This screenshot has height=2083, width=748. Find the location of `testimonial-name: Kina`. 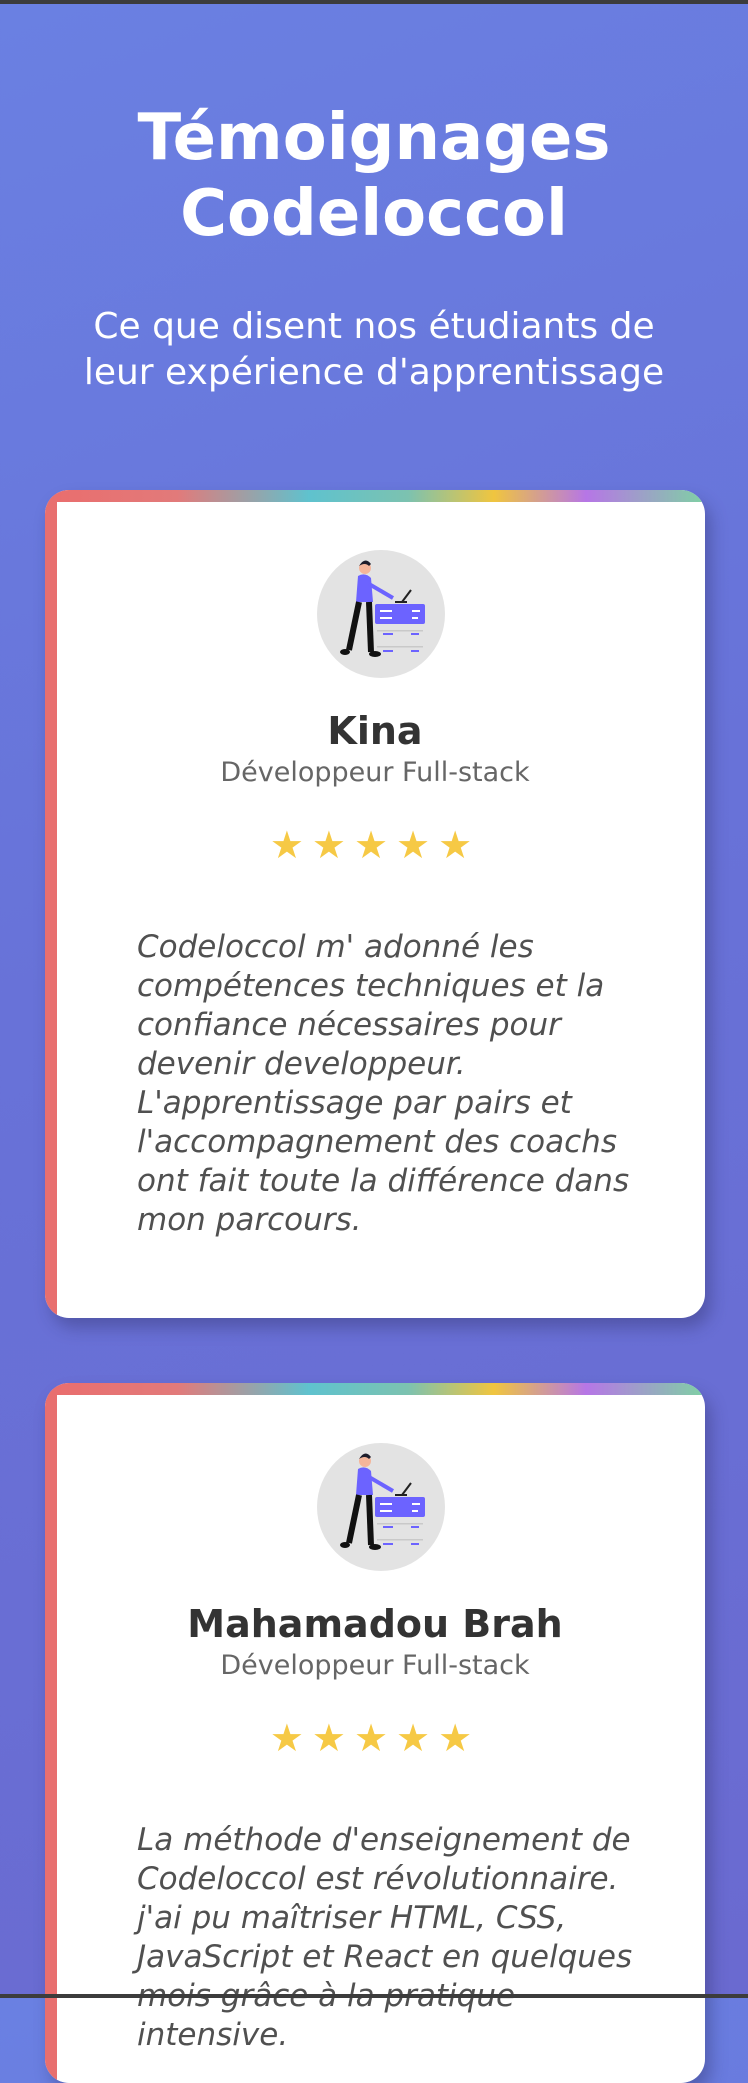

testimonial-name: Kina is located at coordinates (375, 731).